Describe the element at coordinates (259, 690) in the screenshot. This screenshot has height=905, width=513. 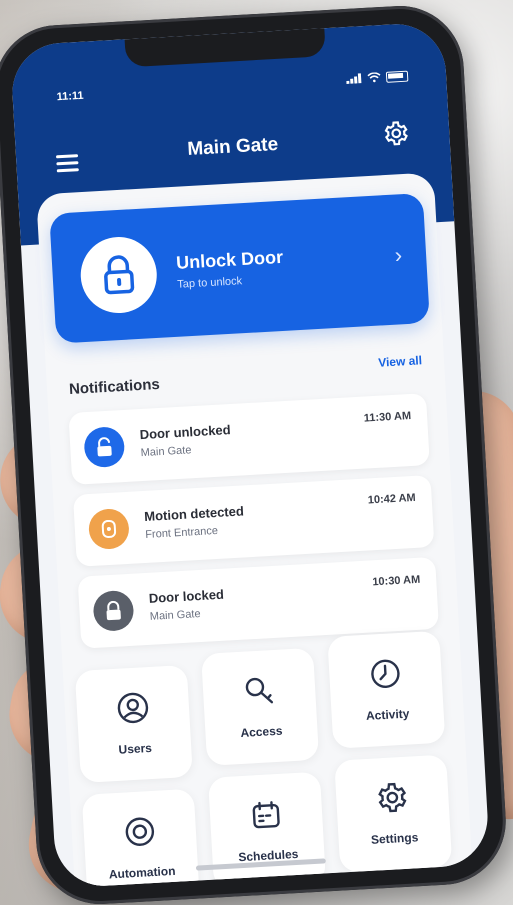
I see `key-icon` at that location.